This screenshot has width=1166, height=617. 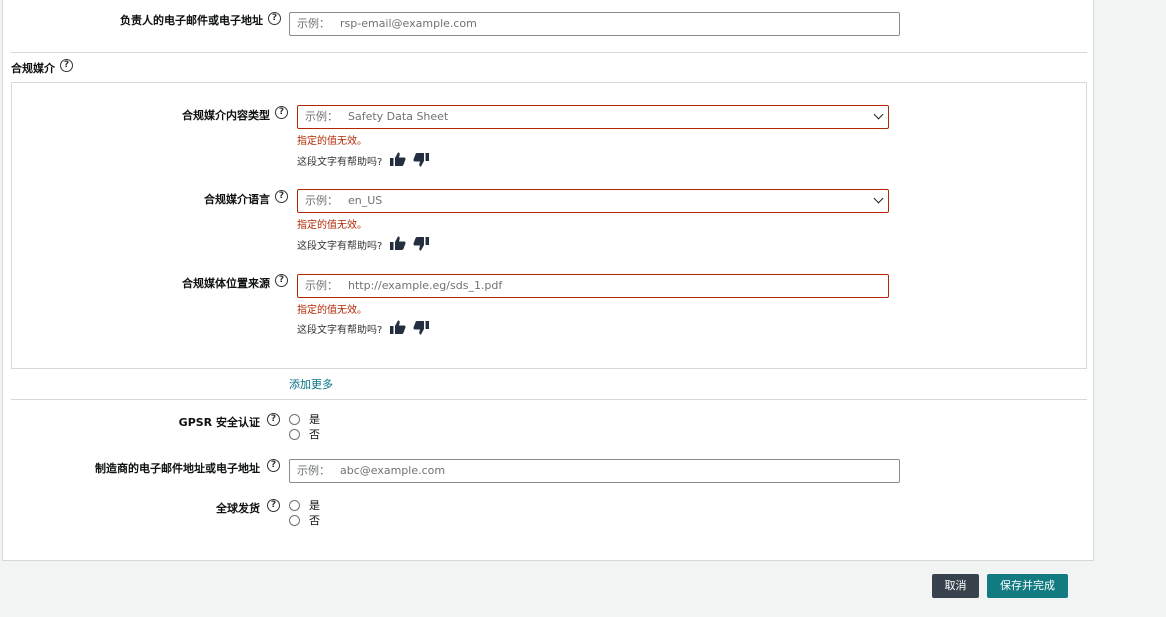 I want to click on location-source-label: 合规媒体位置来源, so click(x=226, y=283).